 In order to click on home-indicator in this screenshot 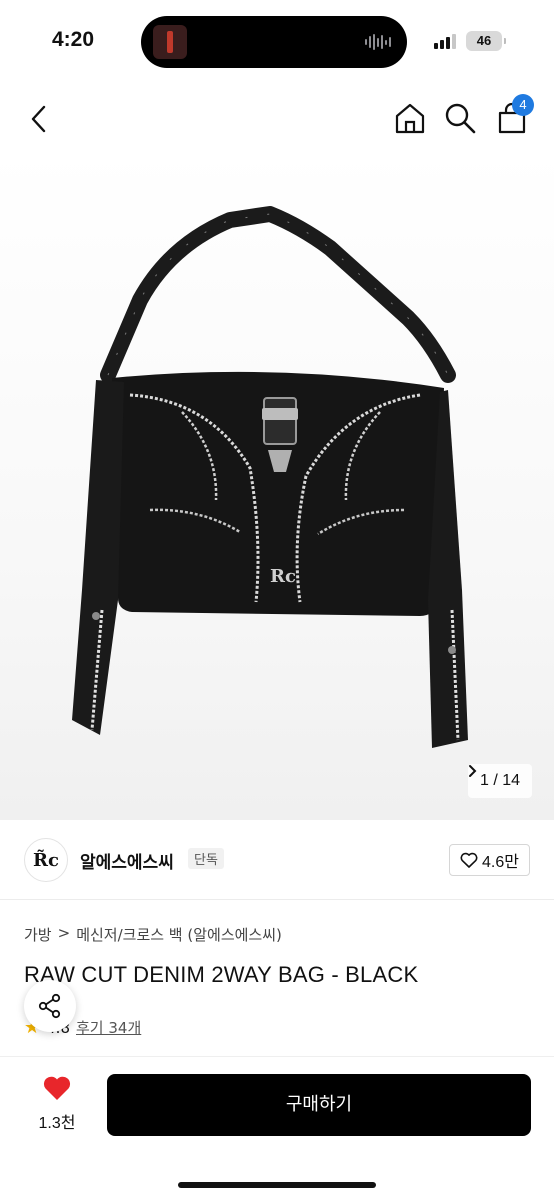, I will do `click(277, 1185)`.